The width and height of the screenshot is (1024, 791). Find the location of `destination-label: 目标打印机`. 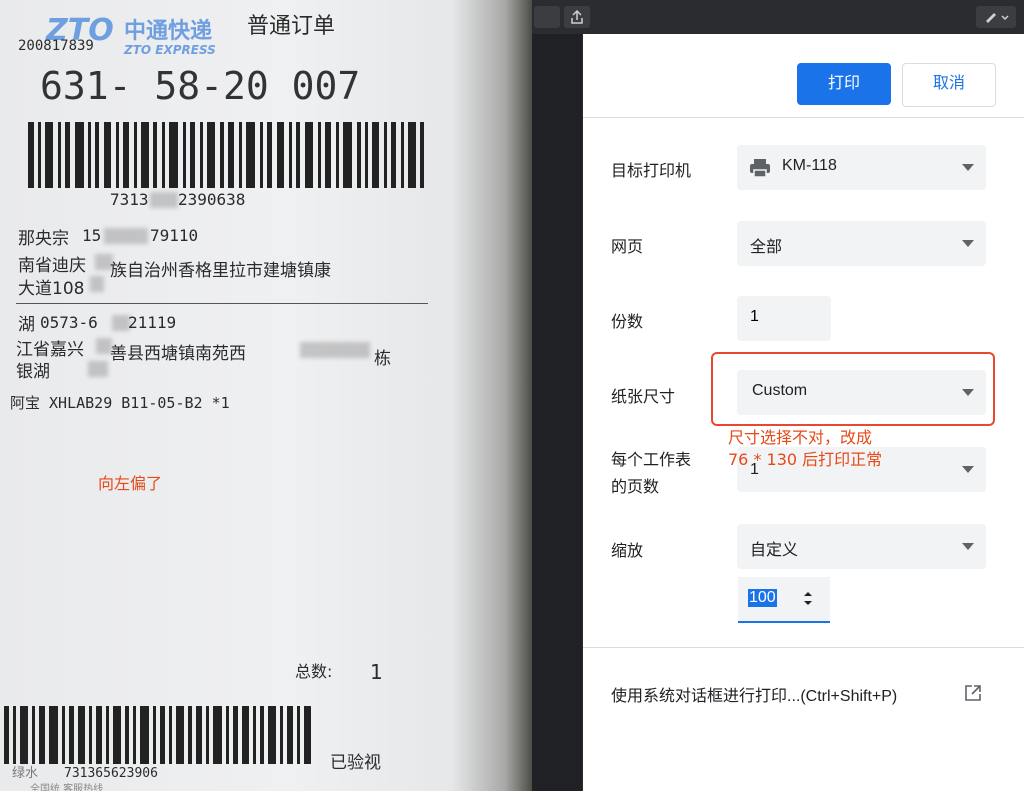

destination-label: 目标打印机 is located at coordinates (651, 171).